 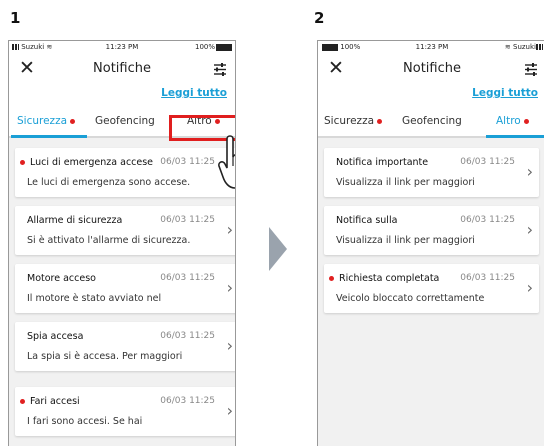 What do you see at coordinates (382, 162) in the screenshot?
I see `notification-title: Notifica importante` at bounding box center [382, 162].